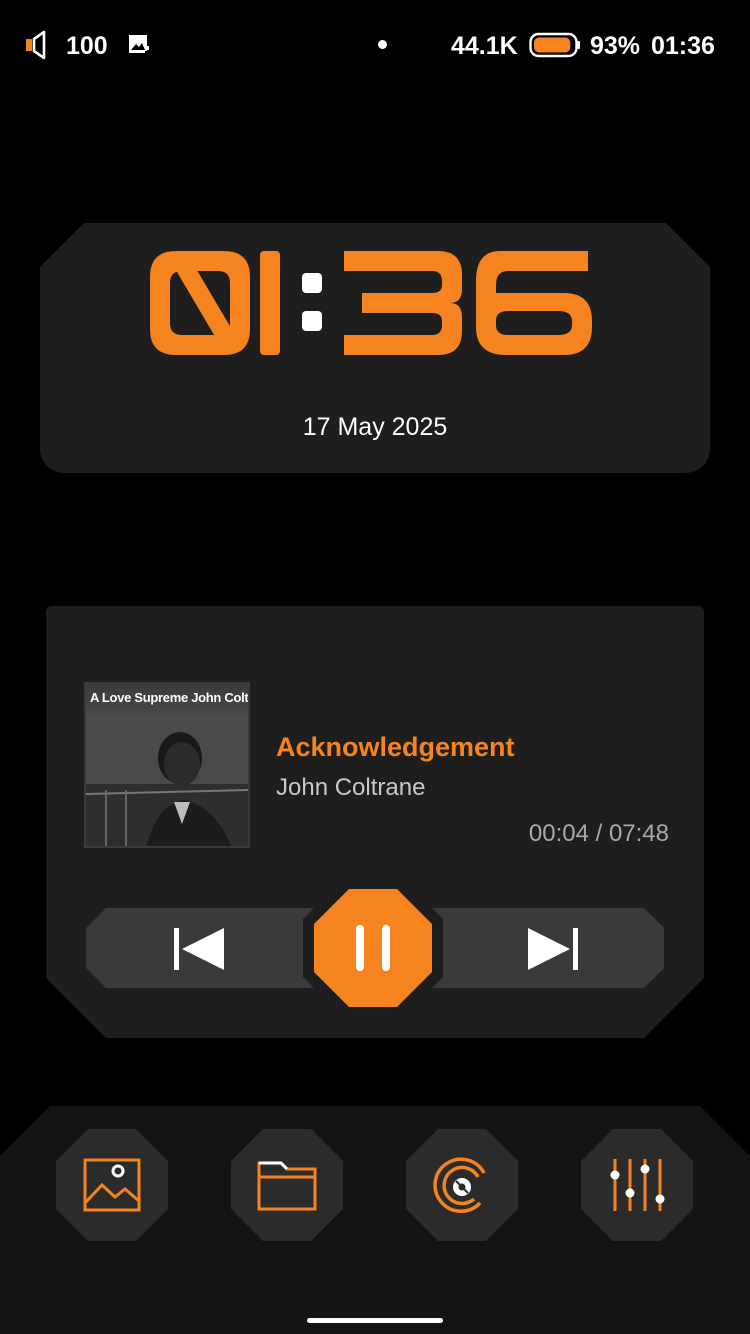 This screenshot has width=750, height=1334. What do you see at coordinates (553, 949) in the screenshot?
I see `skip-next-icon` at bounding box center [553, 949].